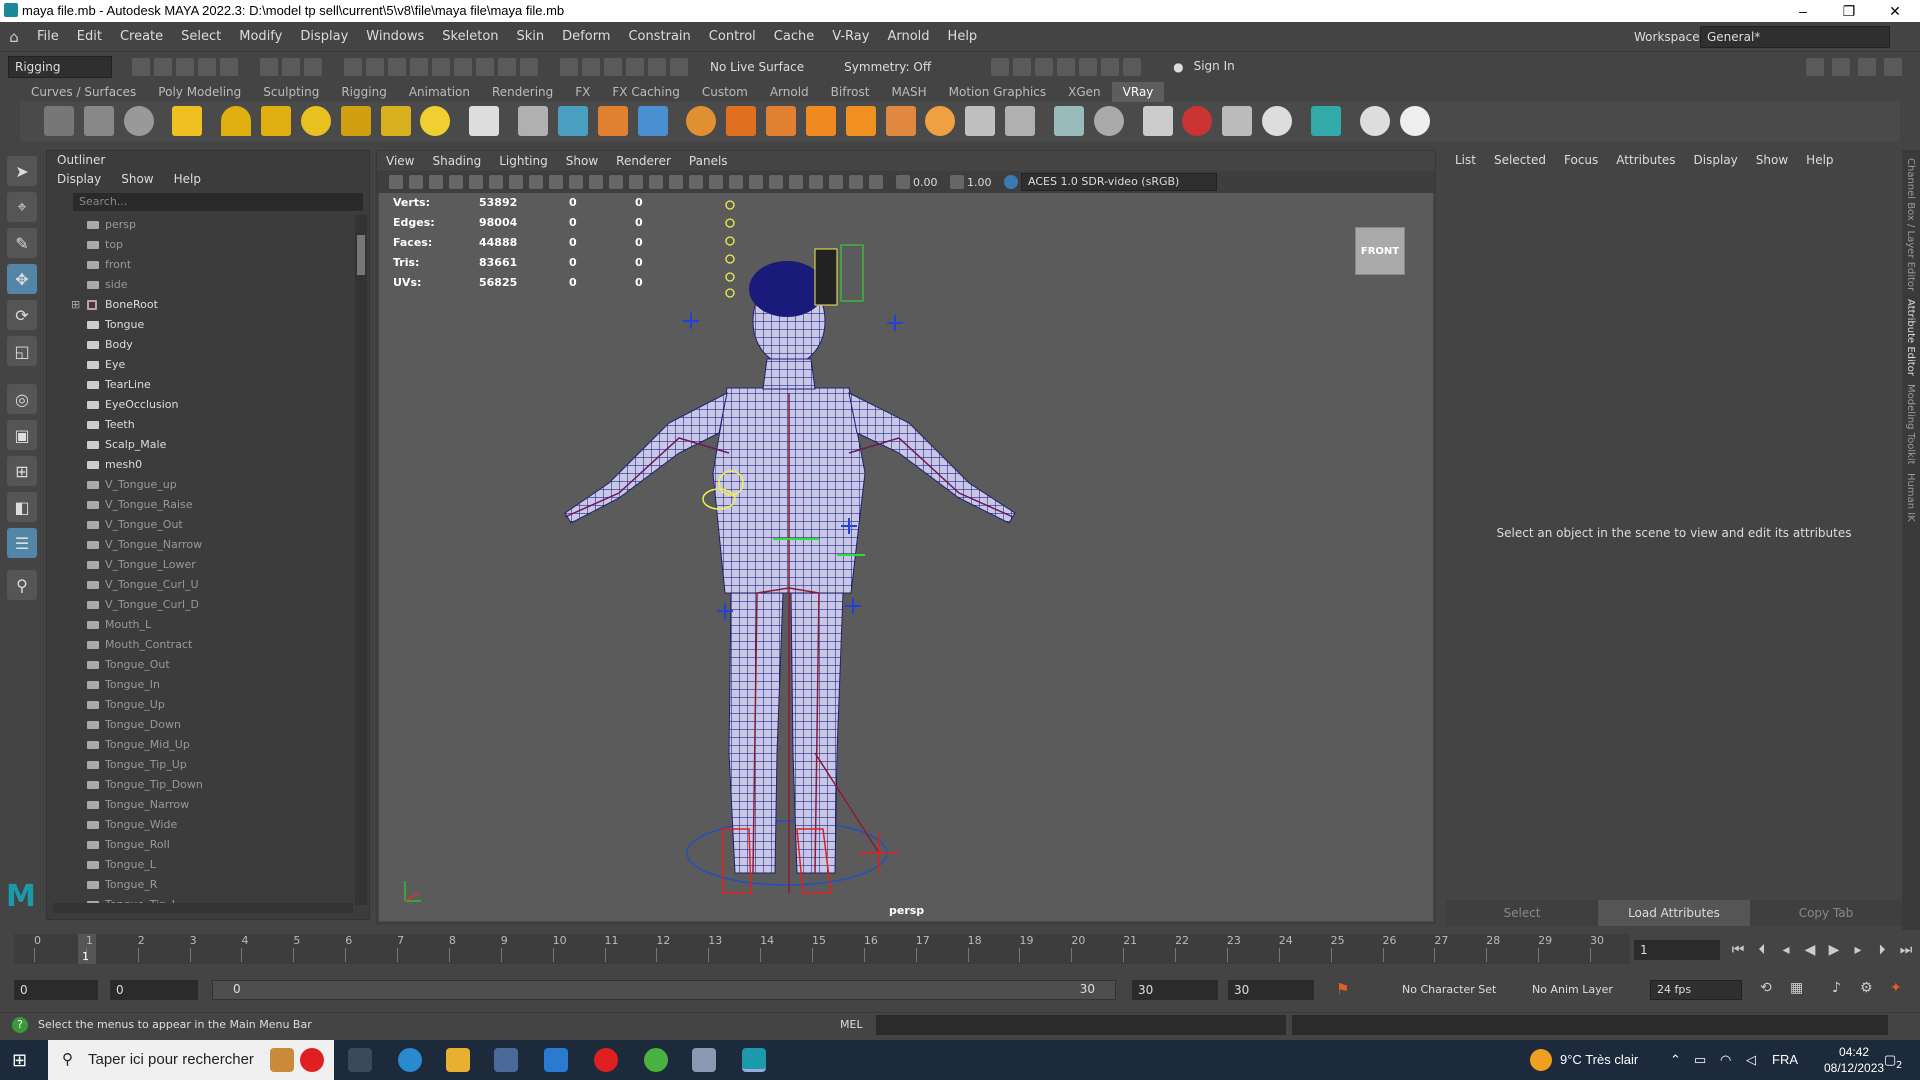  Describe the element at coordinates (199, 885) in the screenshot. I see `outliner-item: Tongue_R` at that location.